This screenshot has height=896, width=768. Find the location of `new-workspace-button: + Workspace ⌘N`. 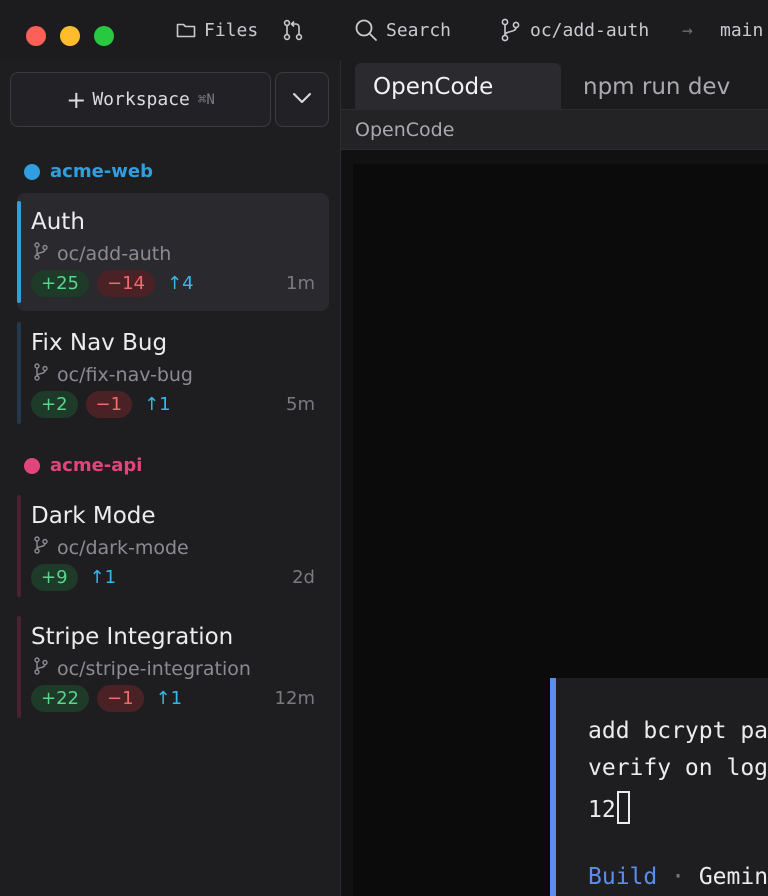

new-workspace-button: + Workspace ⌘N is located at coordinates (140, 99).